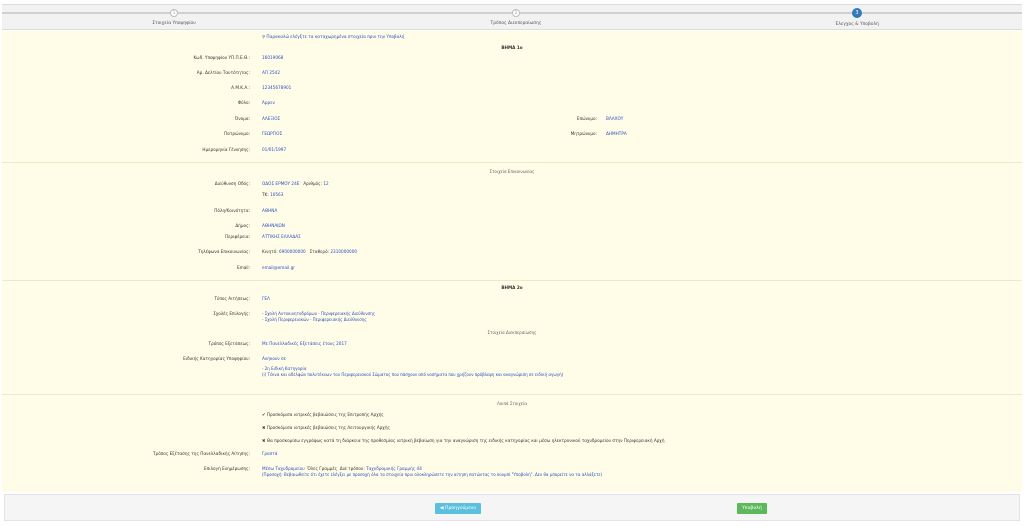 This screenshot has height=526, width=1024. What do you see at coordinates (174, 13) in the screenshot?
I see `step-1-indicator: 1` at bounding box center [174, 13].